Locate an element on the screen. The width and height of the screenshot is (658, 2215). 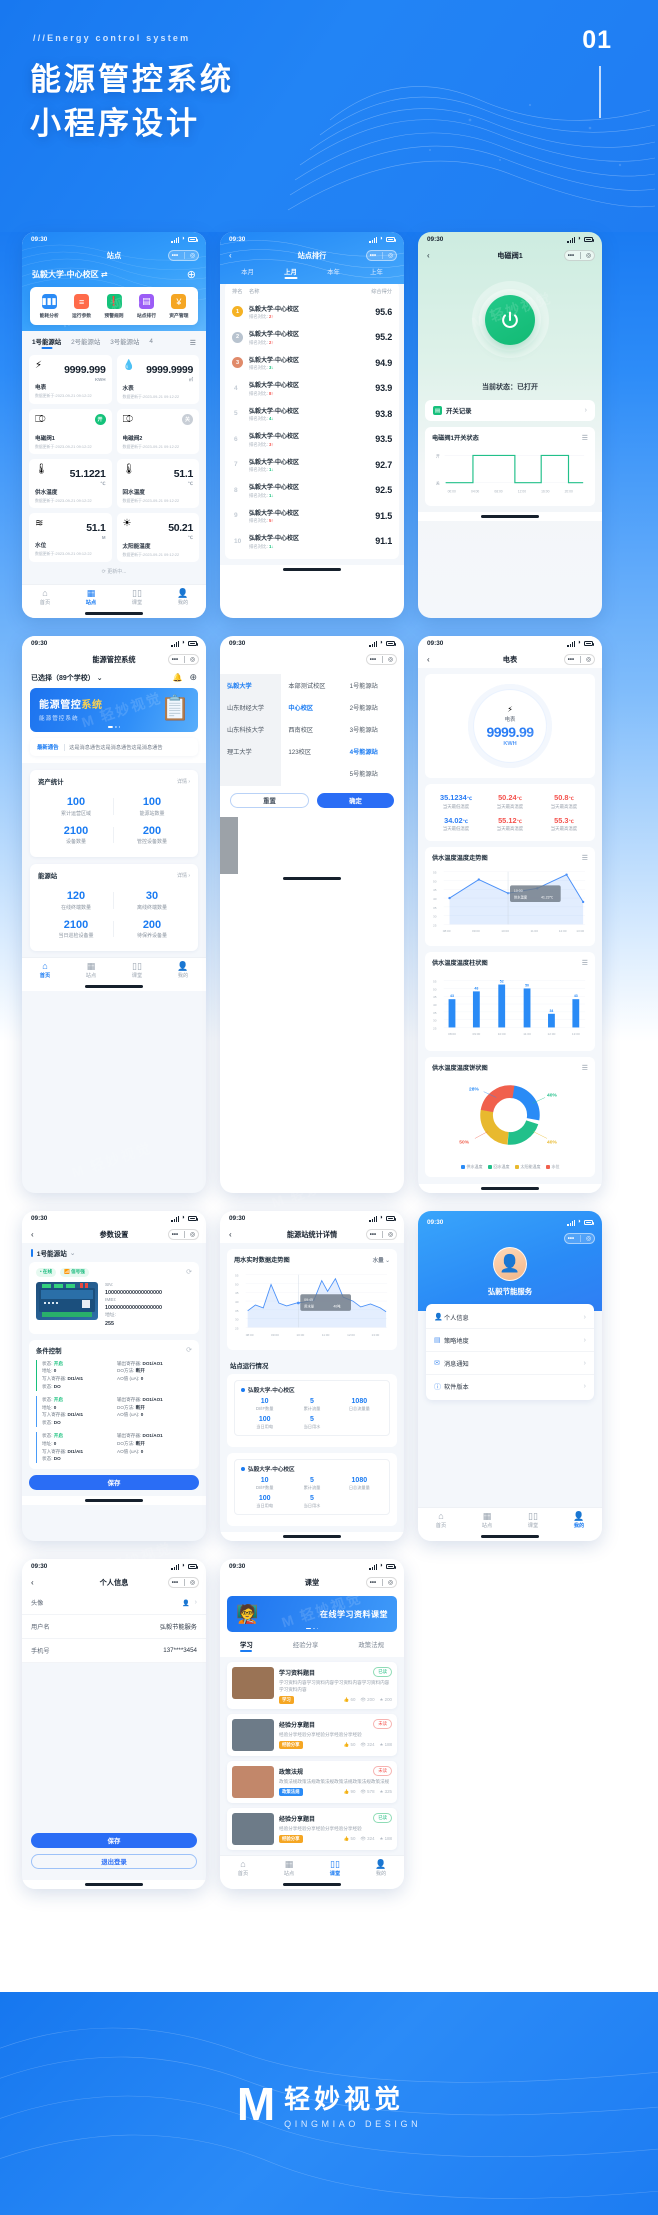
p2-tab-0: 本月 is located at coordinates (247, 273).